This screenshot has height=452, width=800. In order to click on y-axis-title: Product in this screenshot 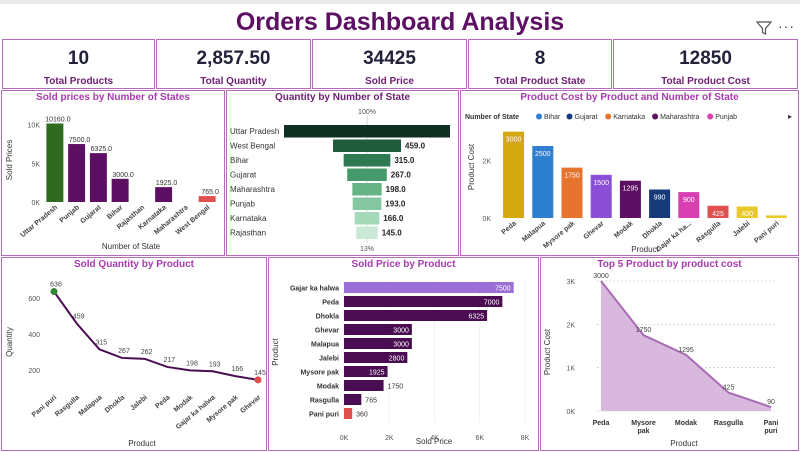, I will do `click(275, 351)`.